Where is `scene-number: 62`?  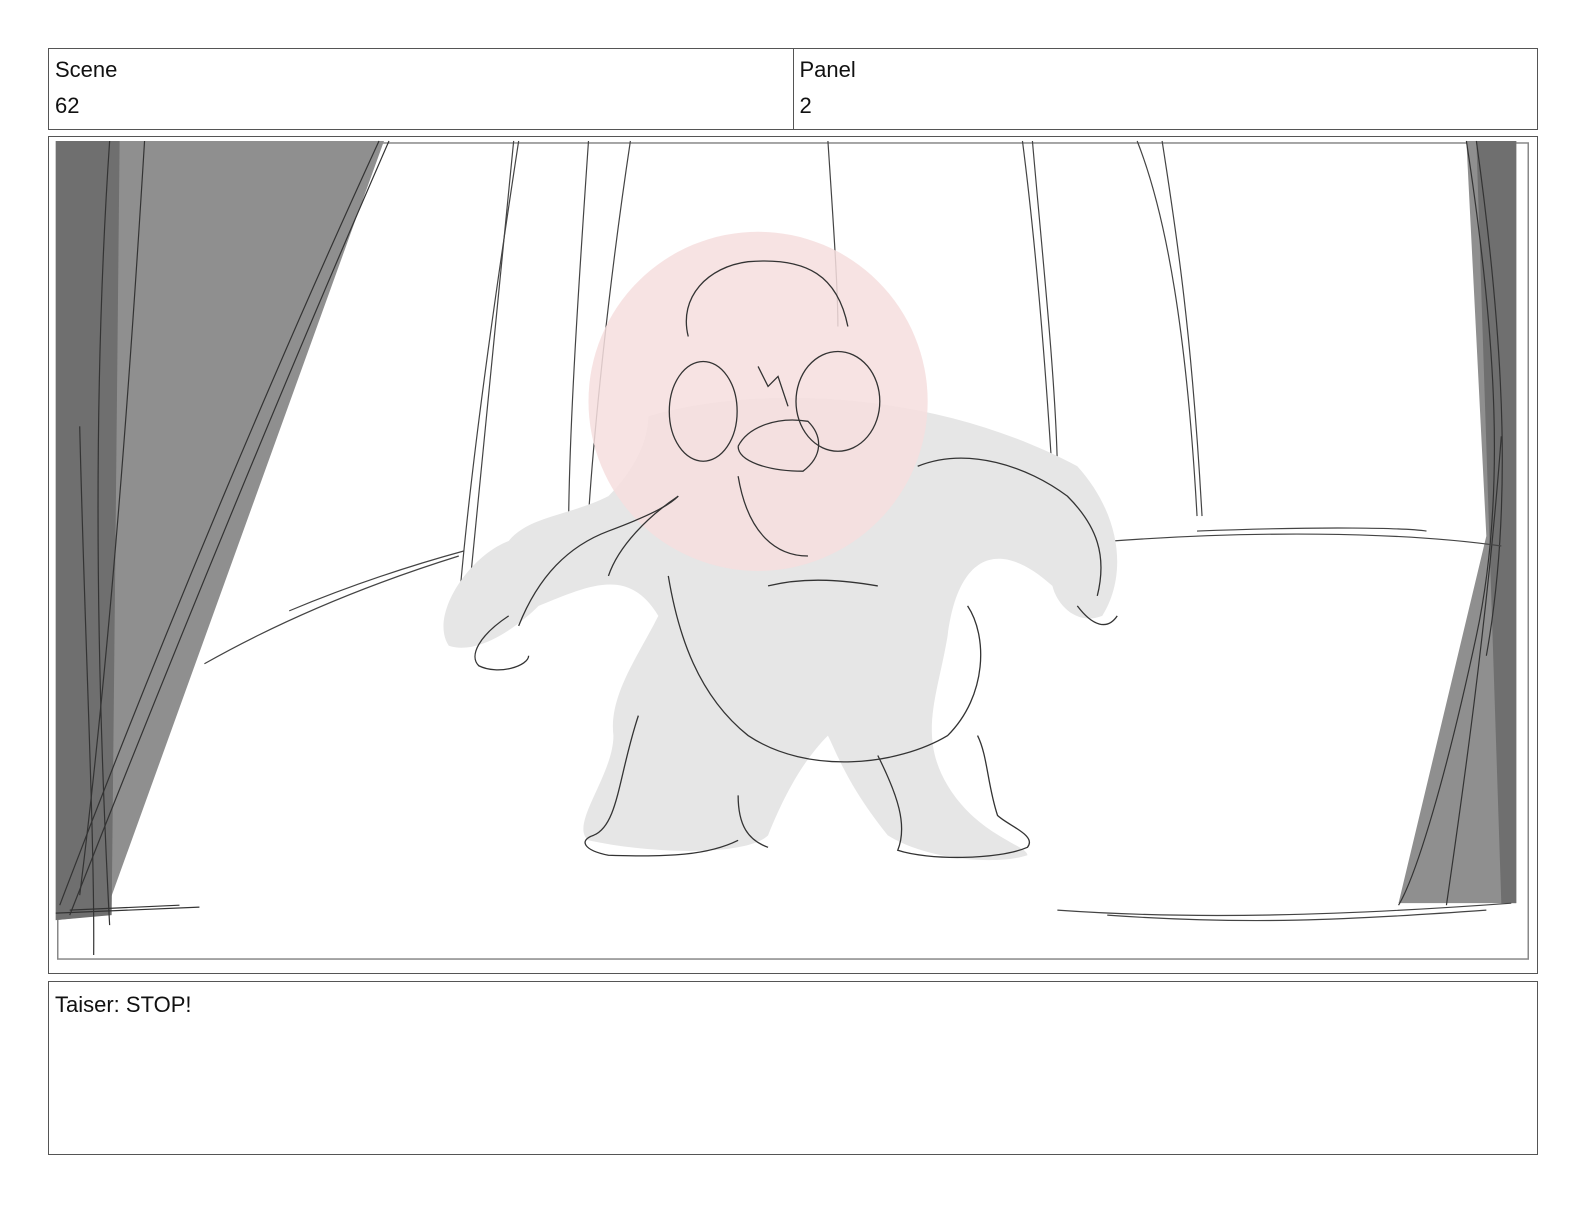
scene-number: 62 is located at coordinates (67, 105).